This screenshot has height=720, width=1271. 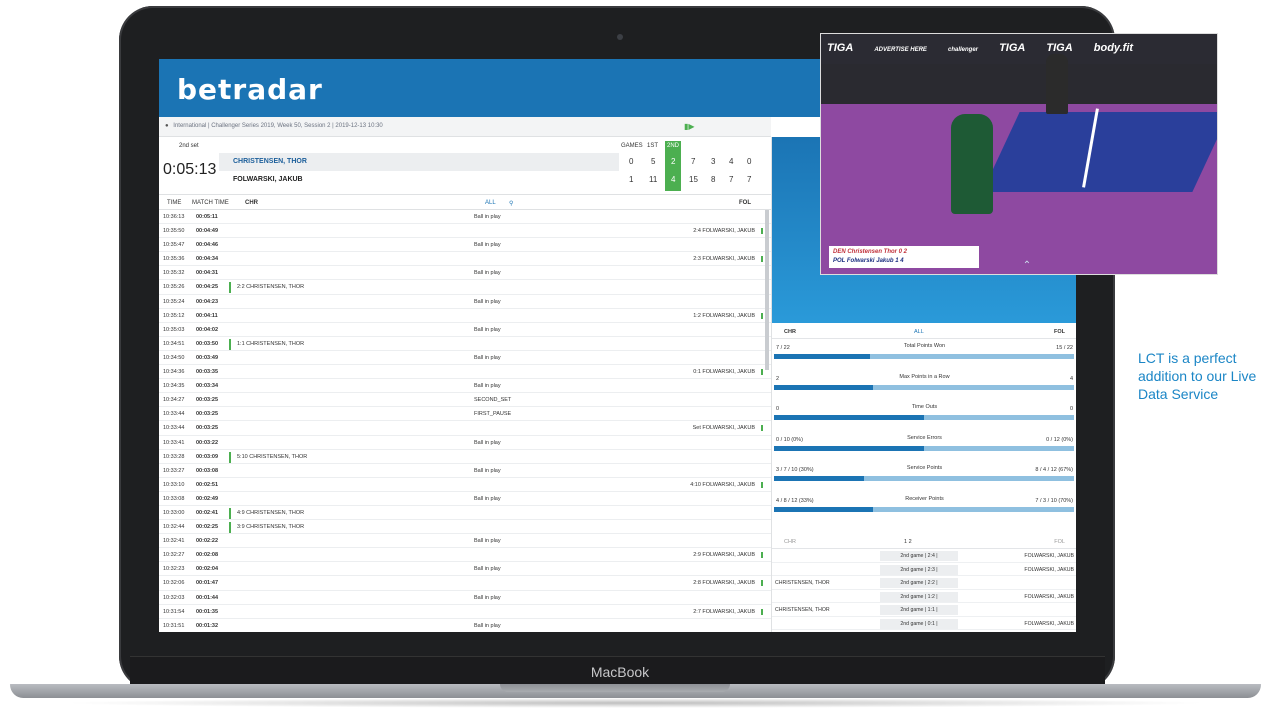 What do you see at coordinates (207, 597) in the screenshot?
I see `log-match-time: 00:01:44` at bounding box center [207, 597].